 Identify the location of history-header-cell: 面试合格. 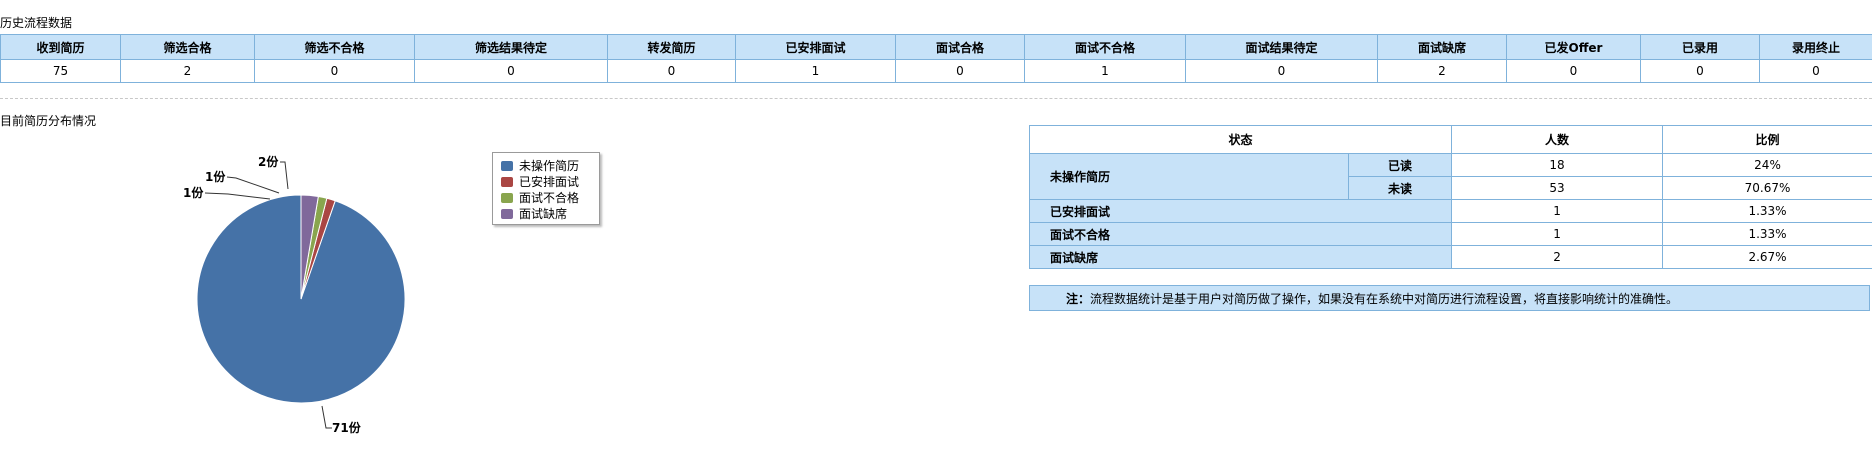
(960, 47).